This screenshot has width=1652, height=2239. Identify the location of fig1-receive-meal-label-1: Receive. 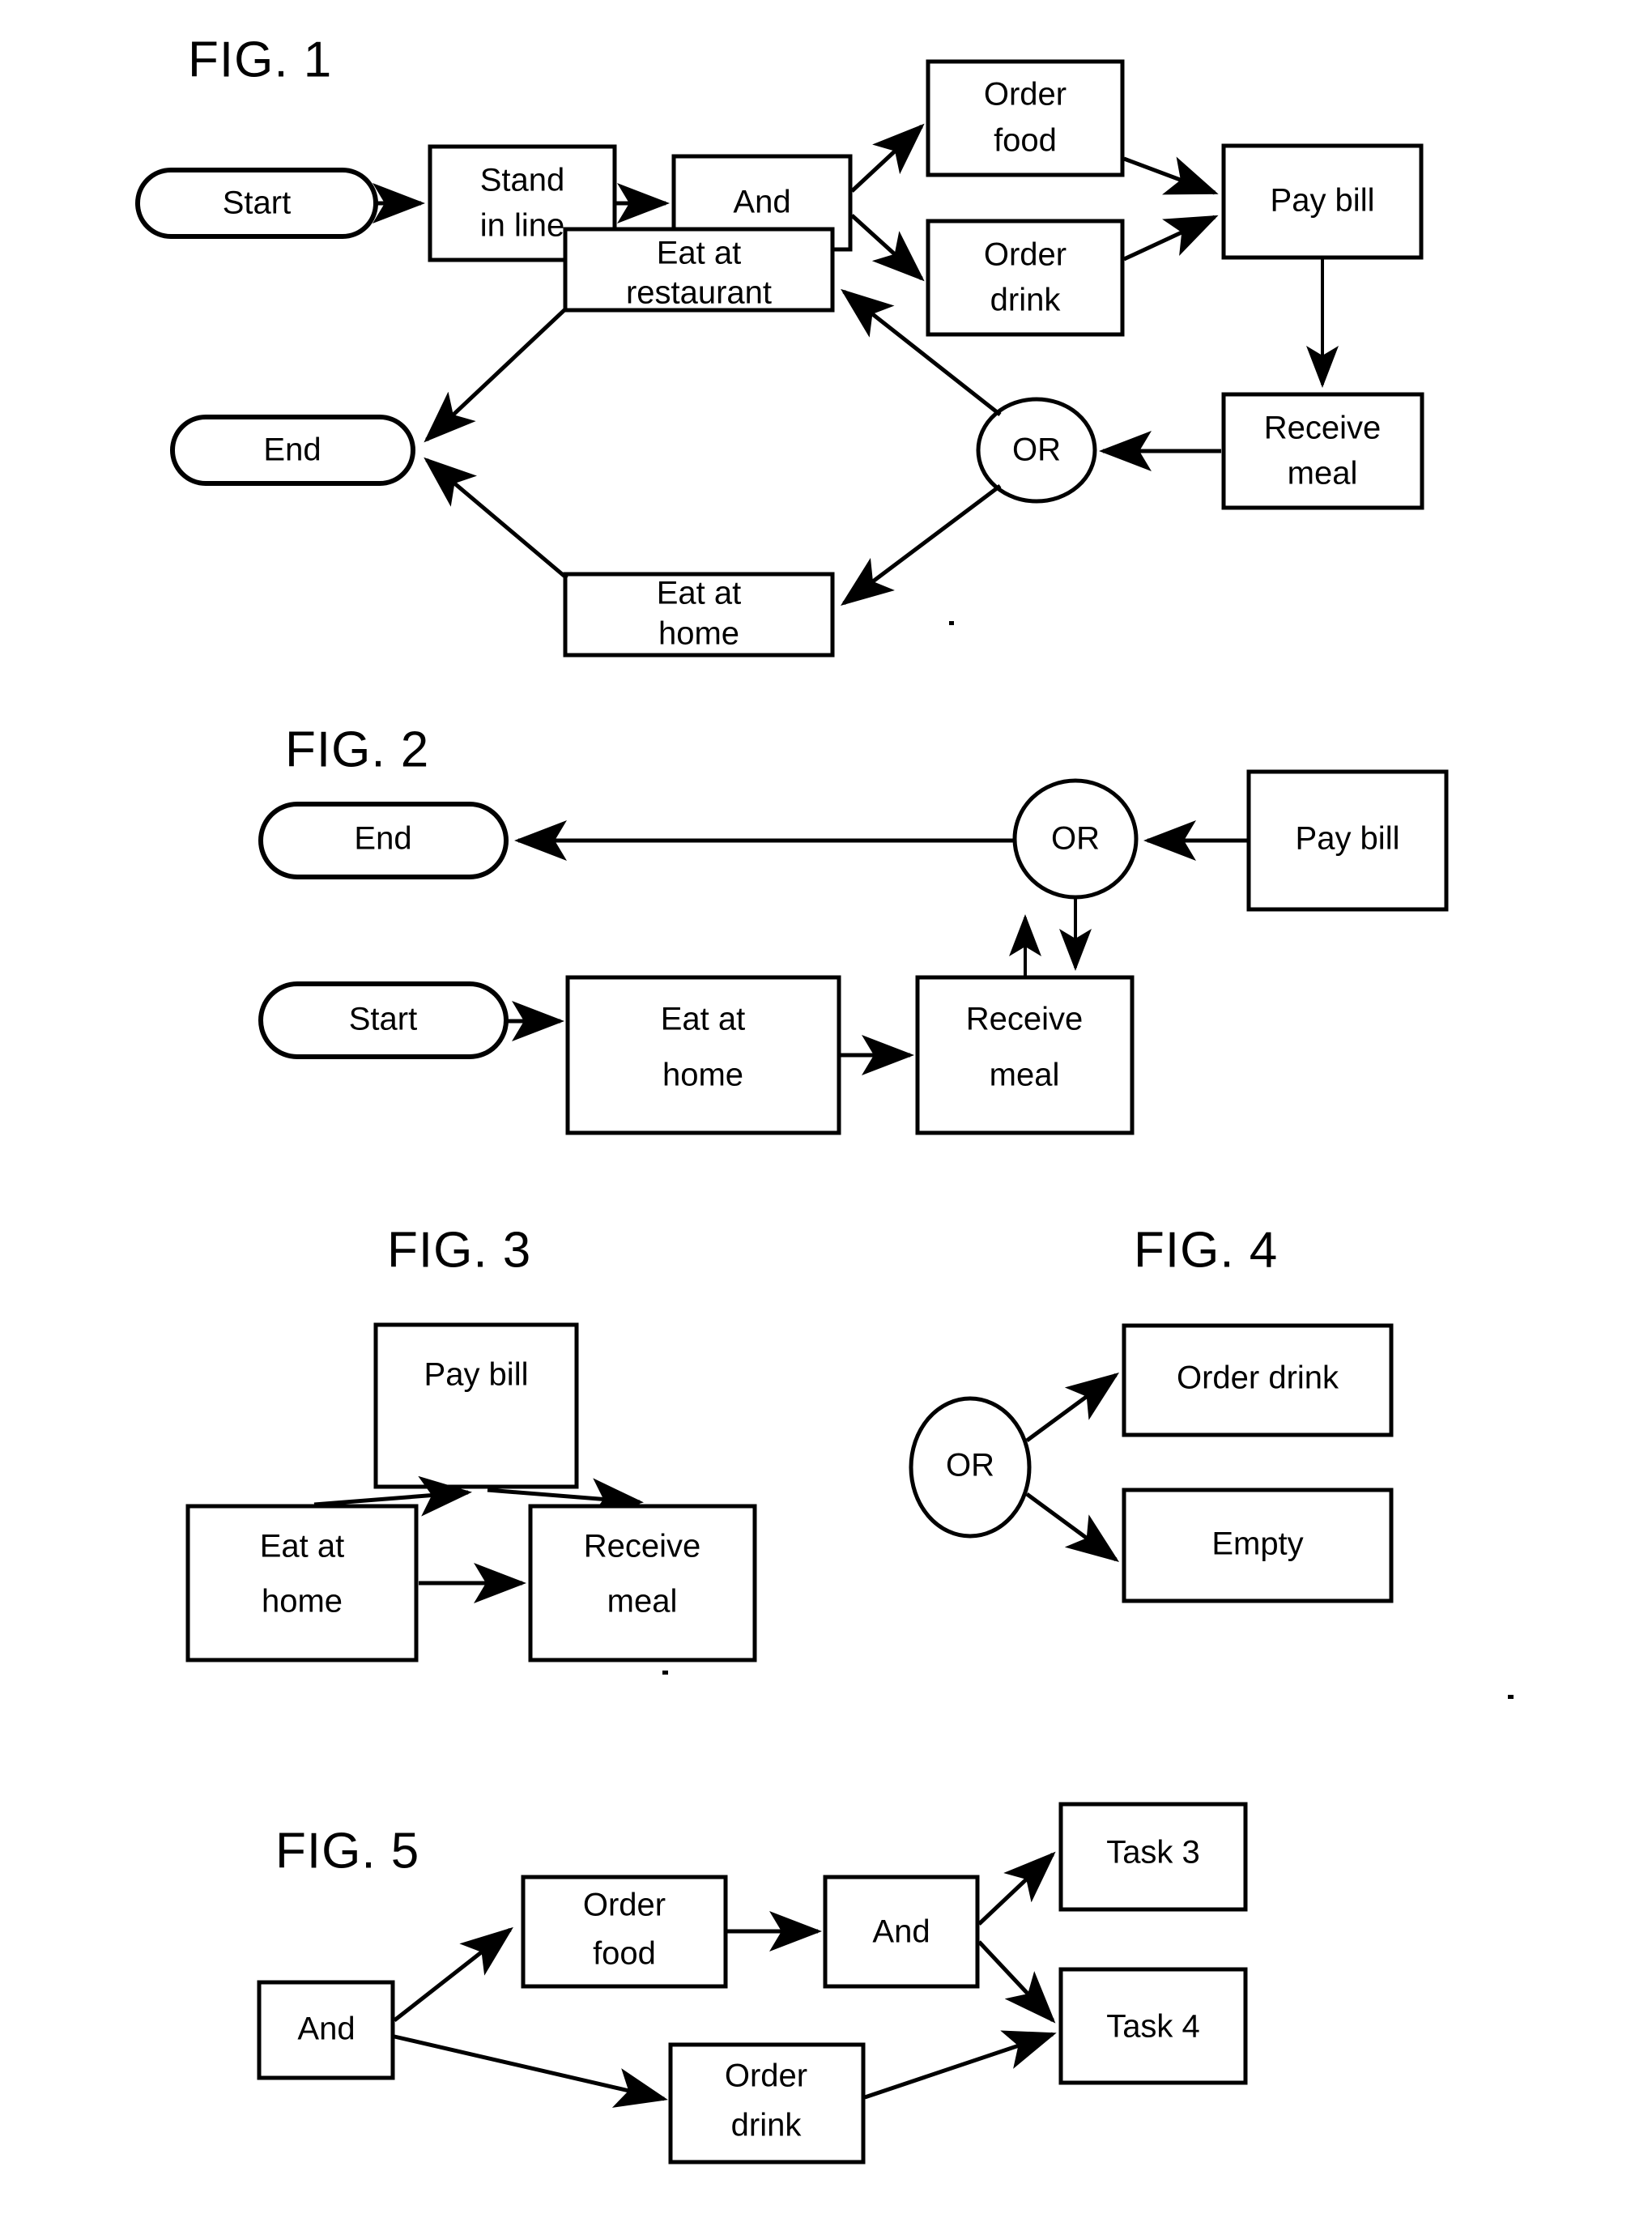
(1323, 428).